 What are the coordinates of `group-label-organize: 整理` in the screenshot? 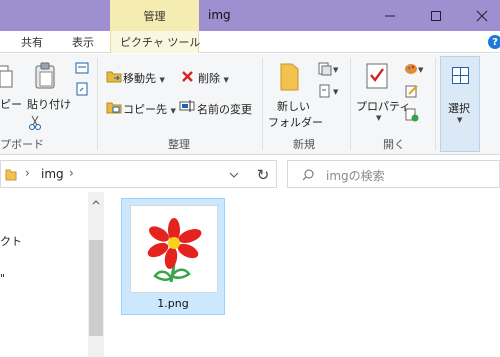 It's located at (179, 144).